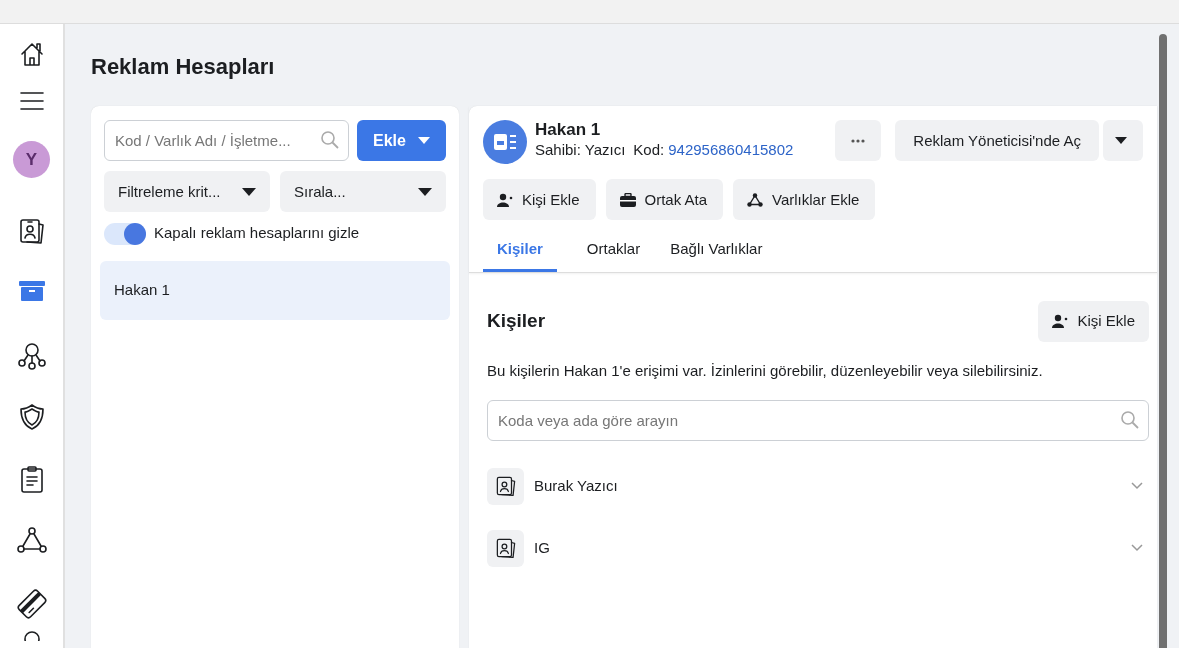 The height and width of the screenshot is (648, 1179). I want to click on account-name: Hakan 1, so click(568, 130).